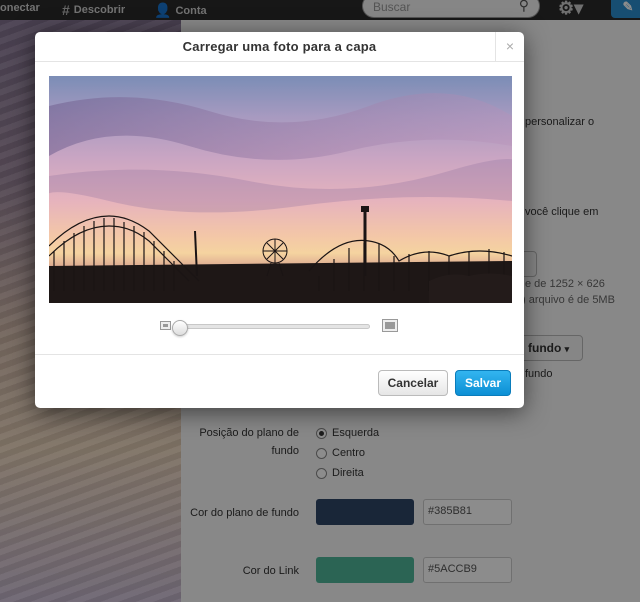 This screenshot has width=640, height=602. Describe the element at coordinates (165, 325) in the screenshot. I see `zoom-out-icon` at that location.